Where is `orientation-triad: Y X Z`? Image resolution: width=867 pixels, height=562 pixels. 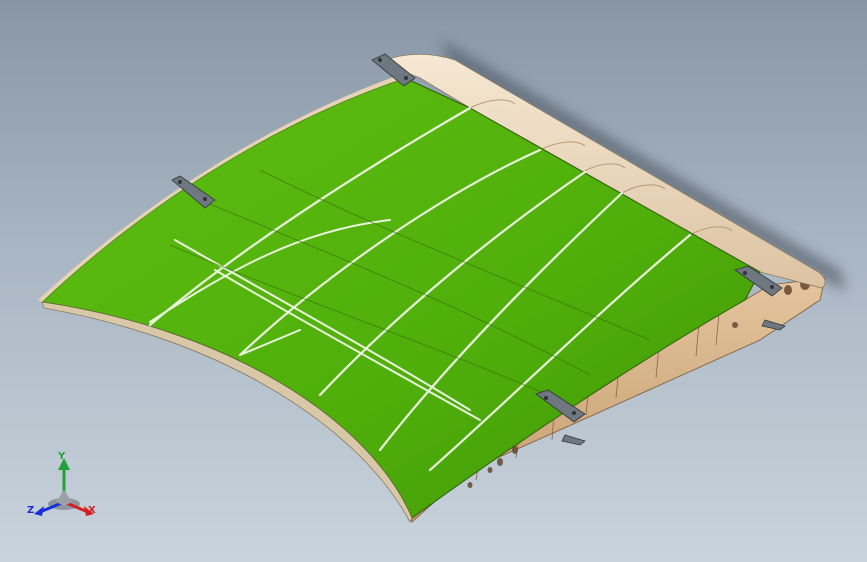 orientation-triad: Y X Z is located at coordinates (64, 486).